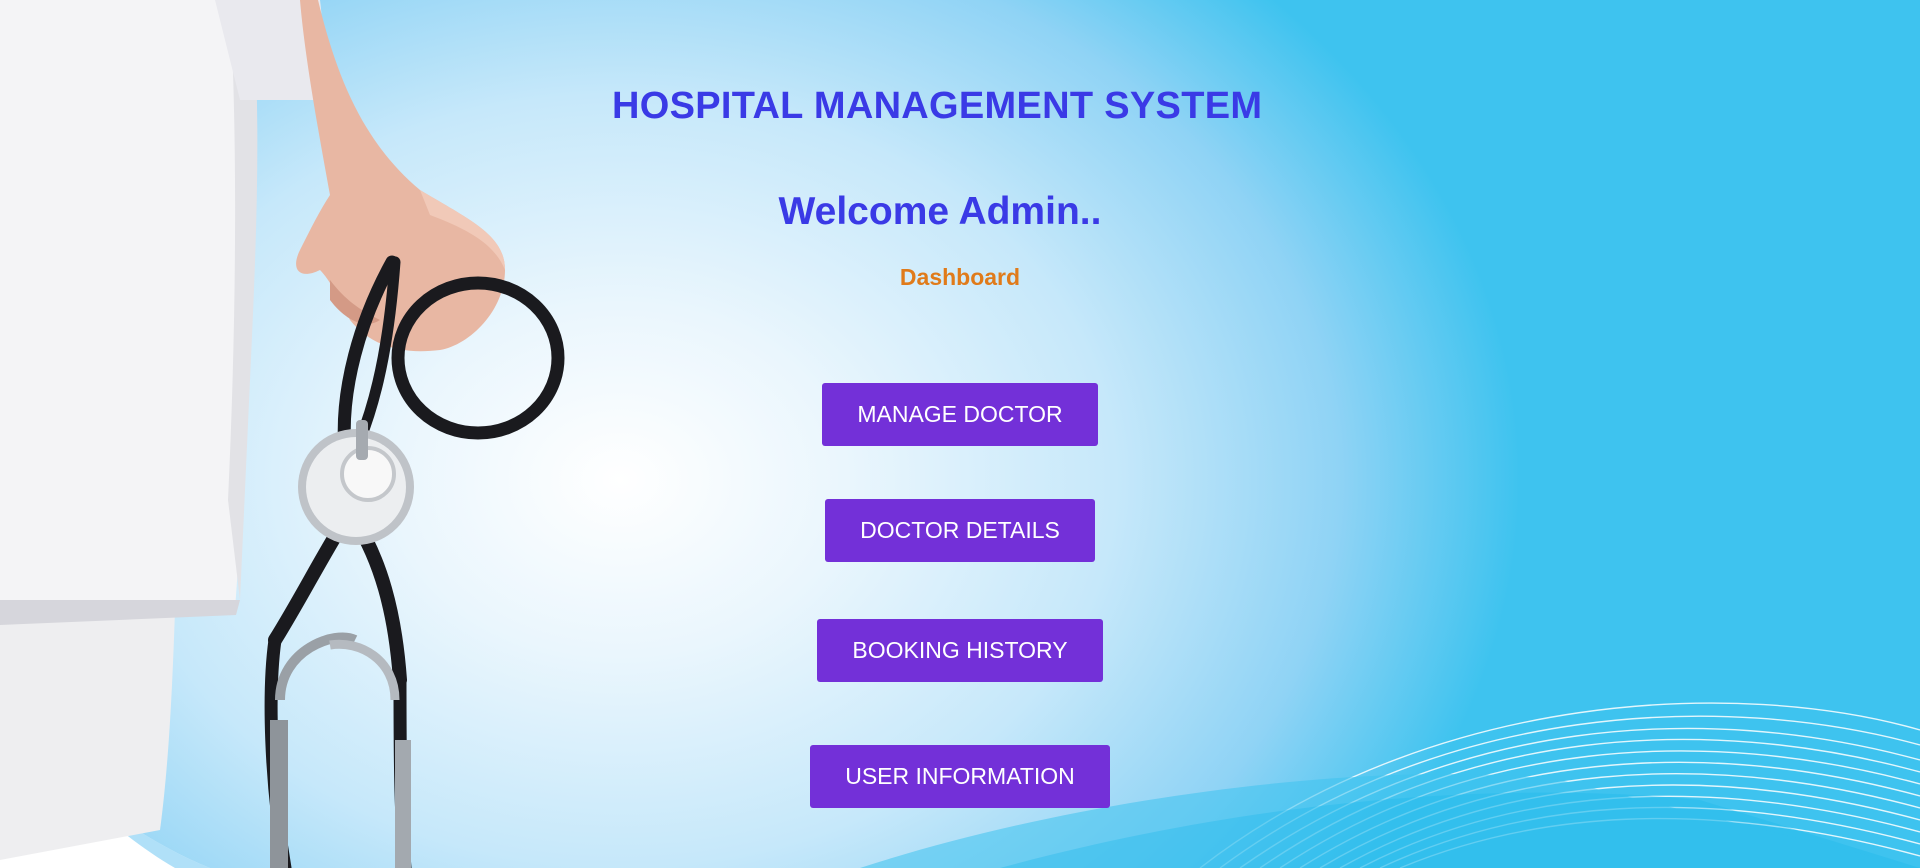 This screenshot has height=868, width=1920. What do you see at coordinates (1559, 785) in the screenshot?
I see `wave-decoration` at bounding box center [1559, 785].